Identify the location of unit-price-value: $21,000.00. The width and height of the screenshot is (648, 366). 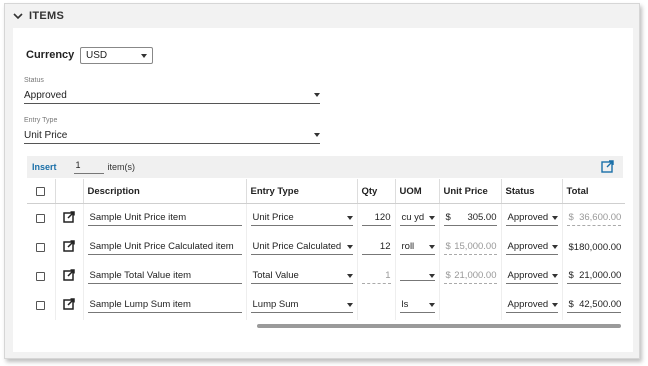
(470, 276).